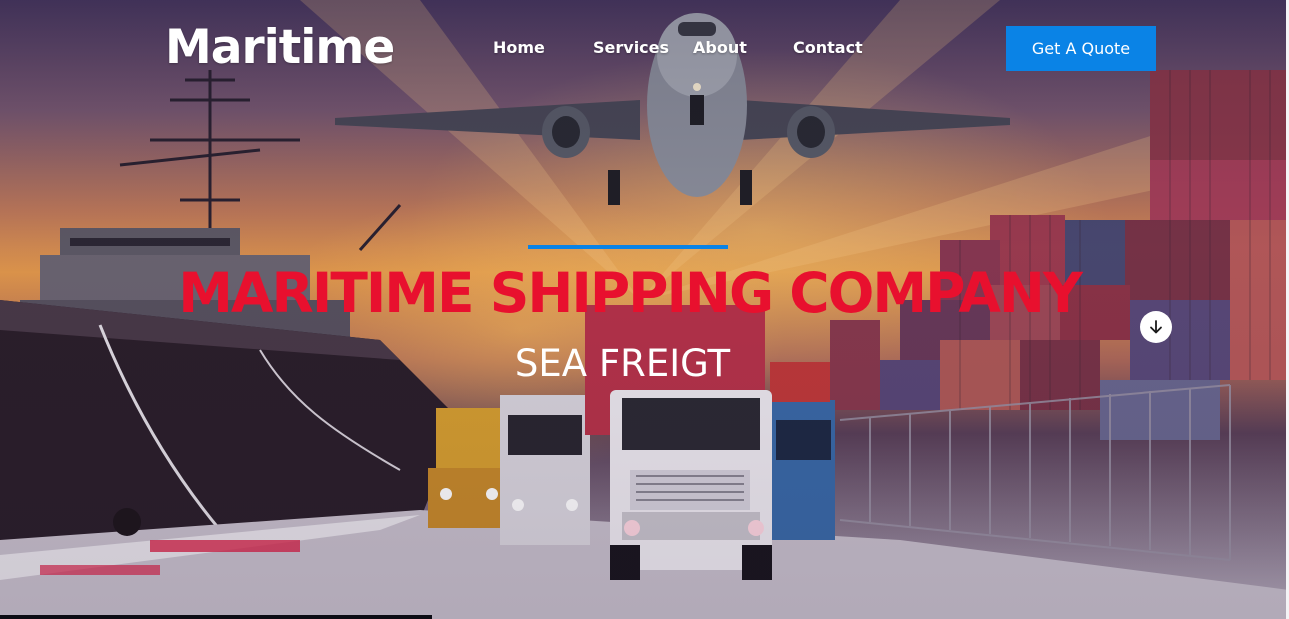 This screenshot has width=1289, height=619. I want to click on scroll-down-button, so click(1156, 327).